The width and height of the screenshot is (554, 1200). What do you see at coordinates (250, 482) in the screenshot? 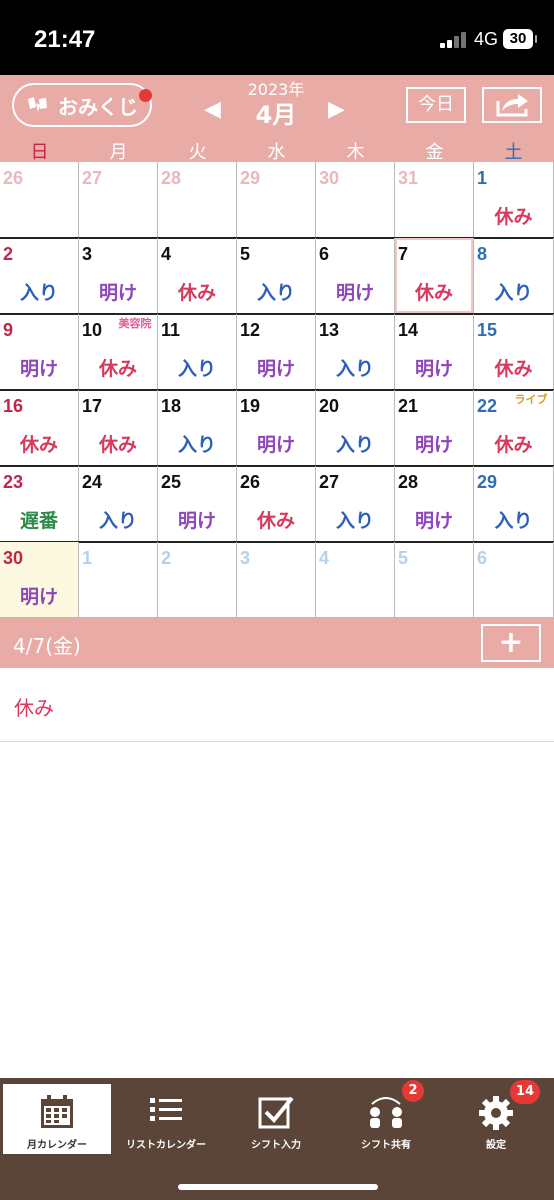
I see `day-number: 26` at bounding box center [250, 482].